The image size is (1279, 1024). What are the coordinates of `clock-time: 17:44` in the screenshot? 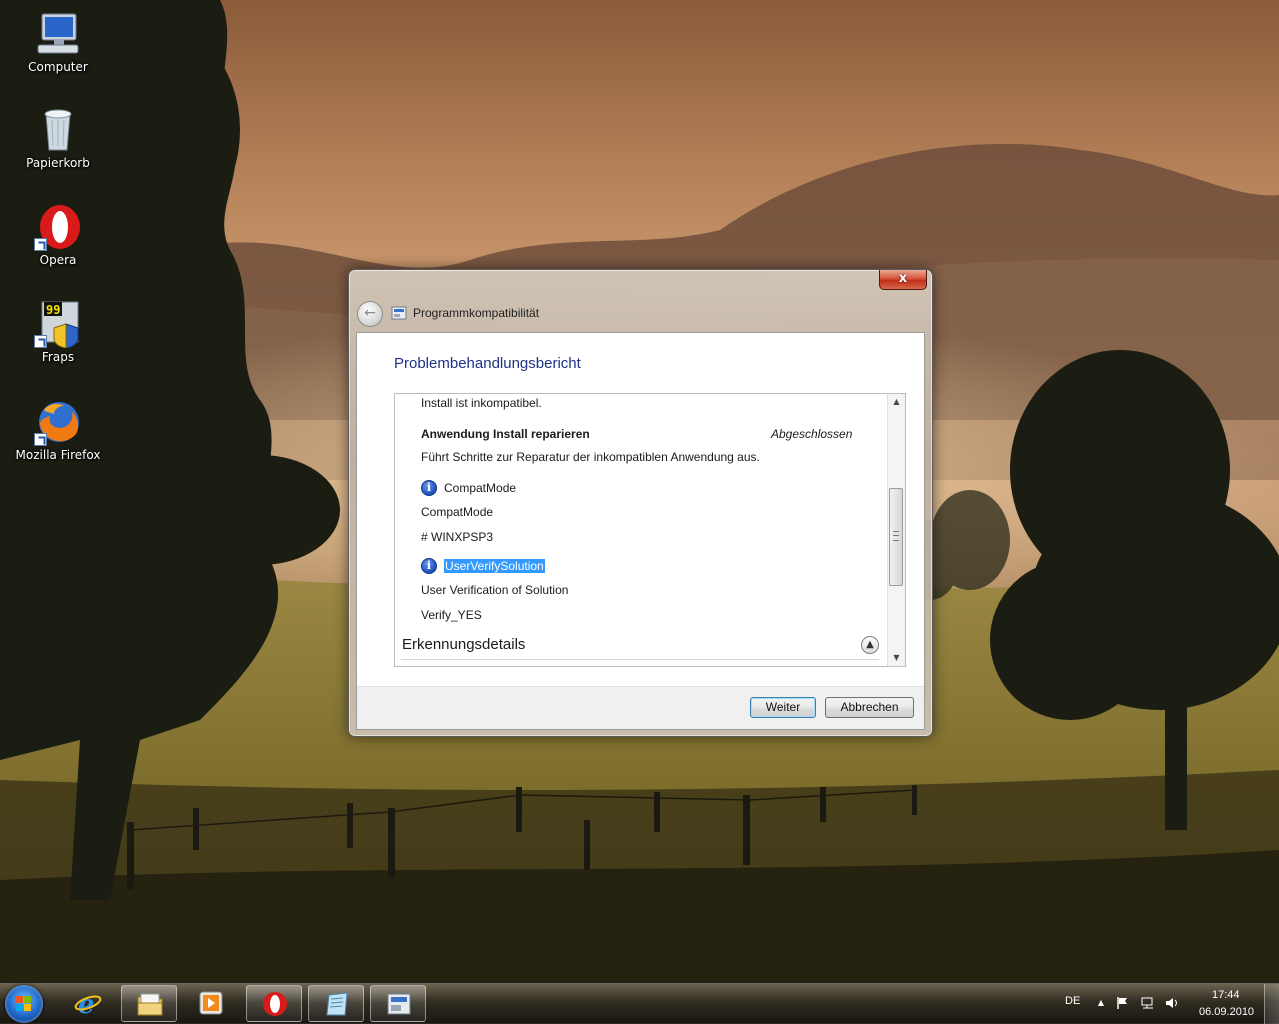 It's located at (1226, 995).